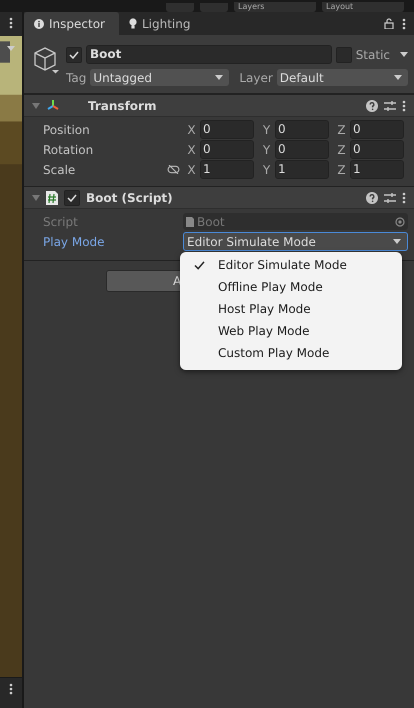 Image resolution: width=414 pixels, height=708 pixels. I want to click on axes-icon, so click(53, 105).